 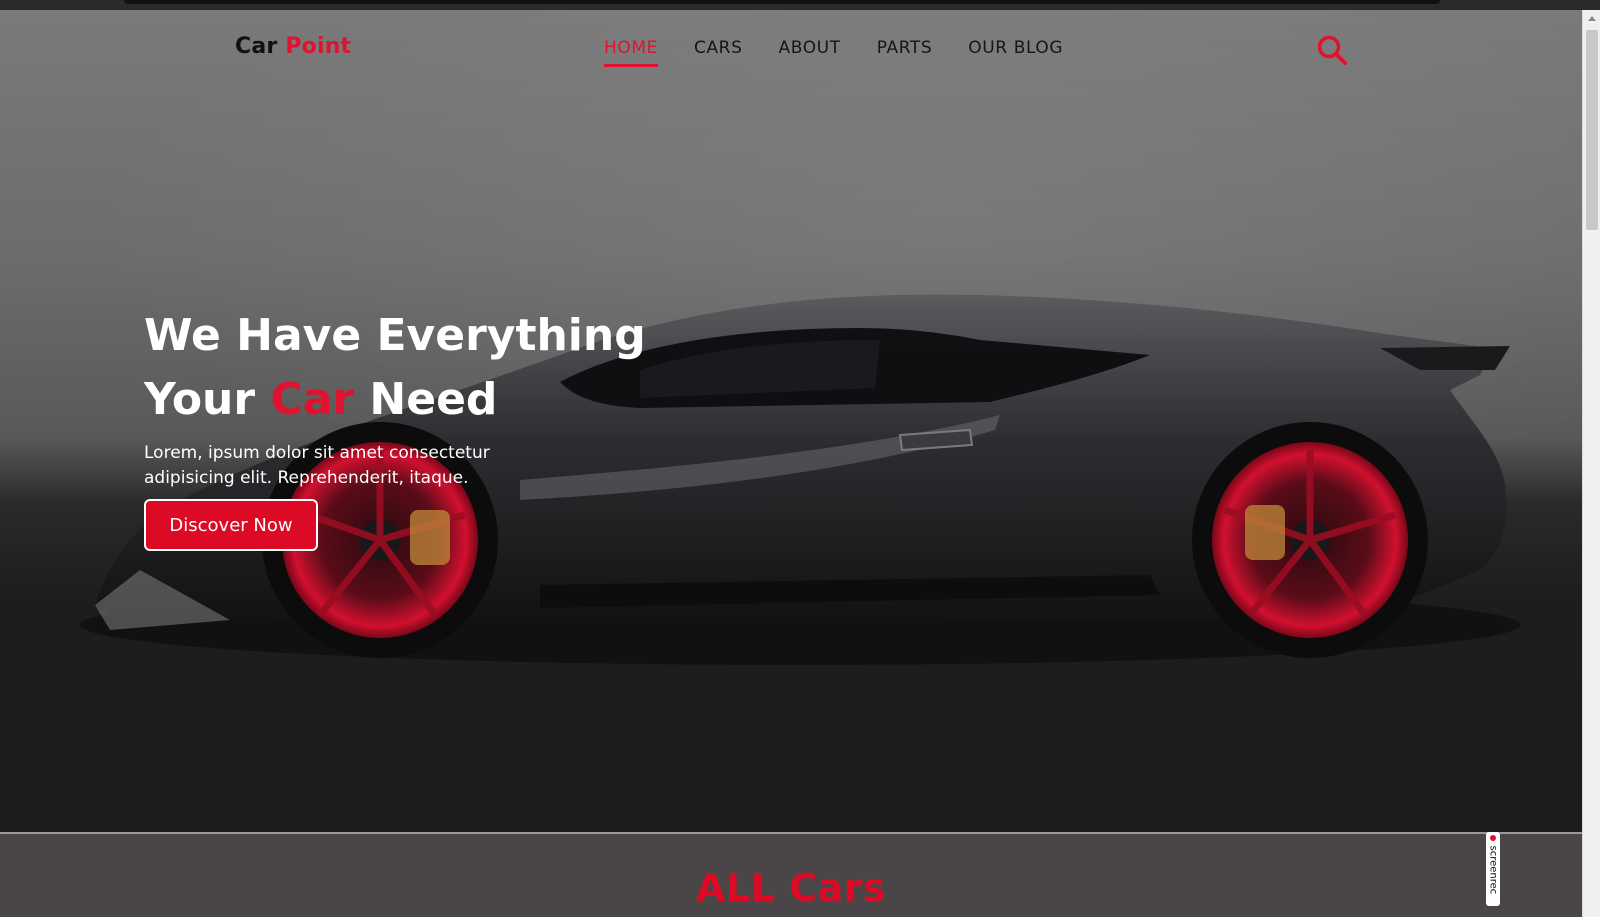 I want to click on hero-headline-line2: Your Car Need, so click(x=395, y=400).